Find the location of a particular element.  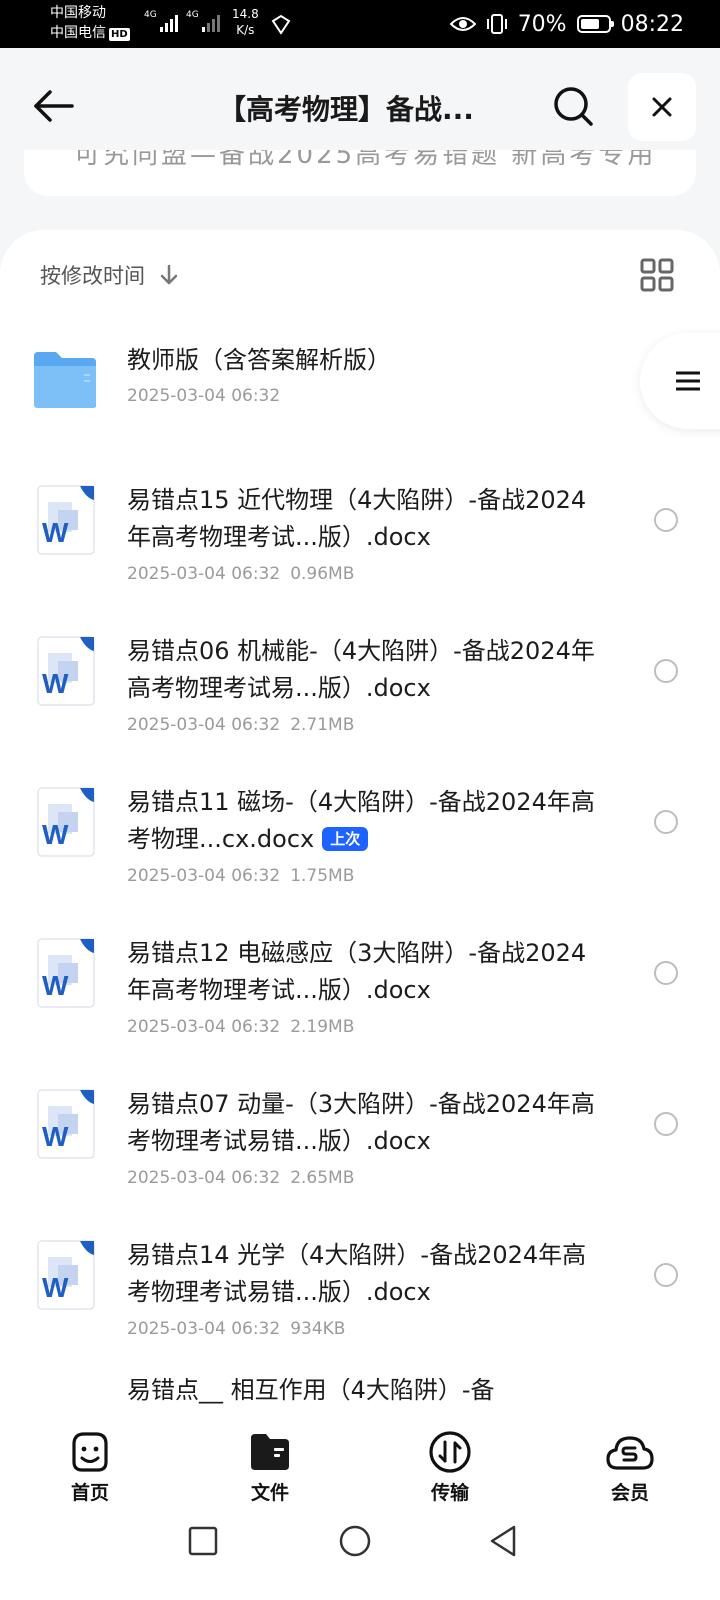

eye-icon is located at coordinates (462, 24).